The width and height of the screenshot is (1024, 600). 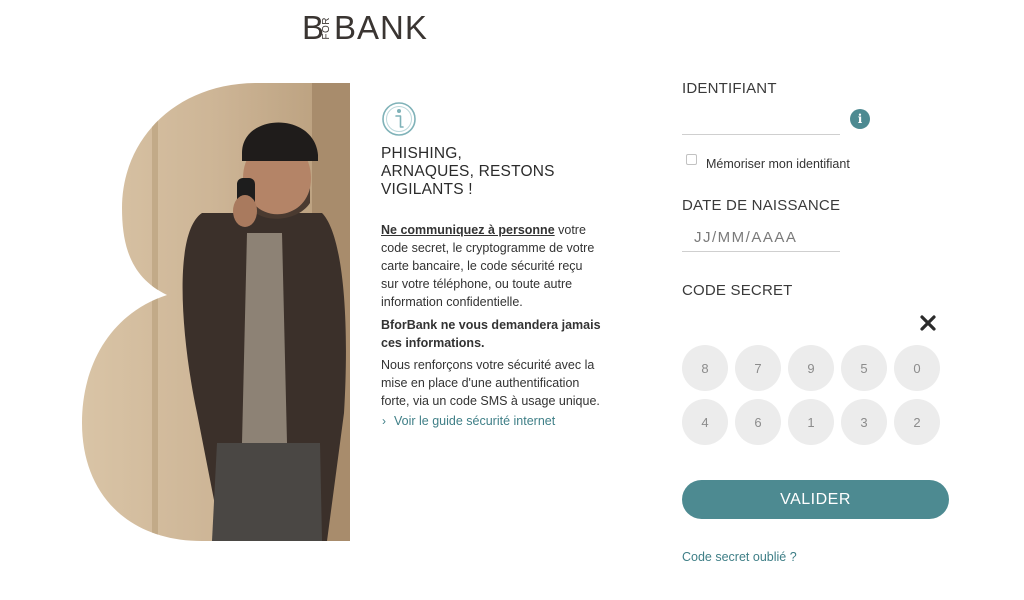 What do you see at coordinates (860, 119) in the screenshot?
I see `identifiant-info-icon: i` at bounding box center [860, 119].